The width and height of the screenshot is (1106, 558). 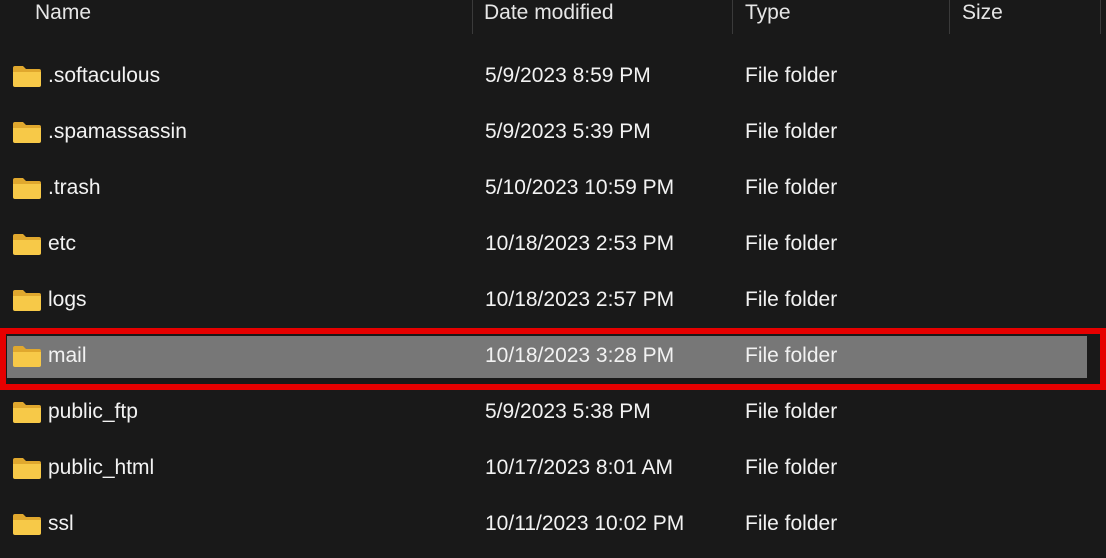 What do you see at coordinates (61, 523) in the screenshot?
I see `file-name: ssl` at bounding box center [61, 523].